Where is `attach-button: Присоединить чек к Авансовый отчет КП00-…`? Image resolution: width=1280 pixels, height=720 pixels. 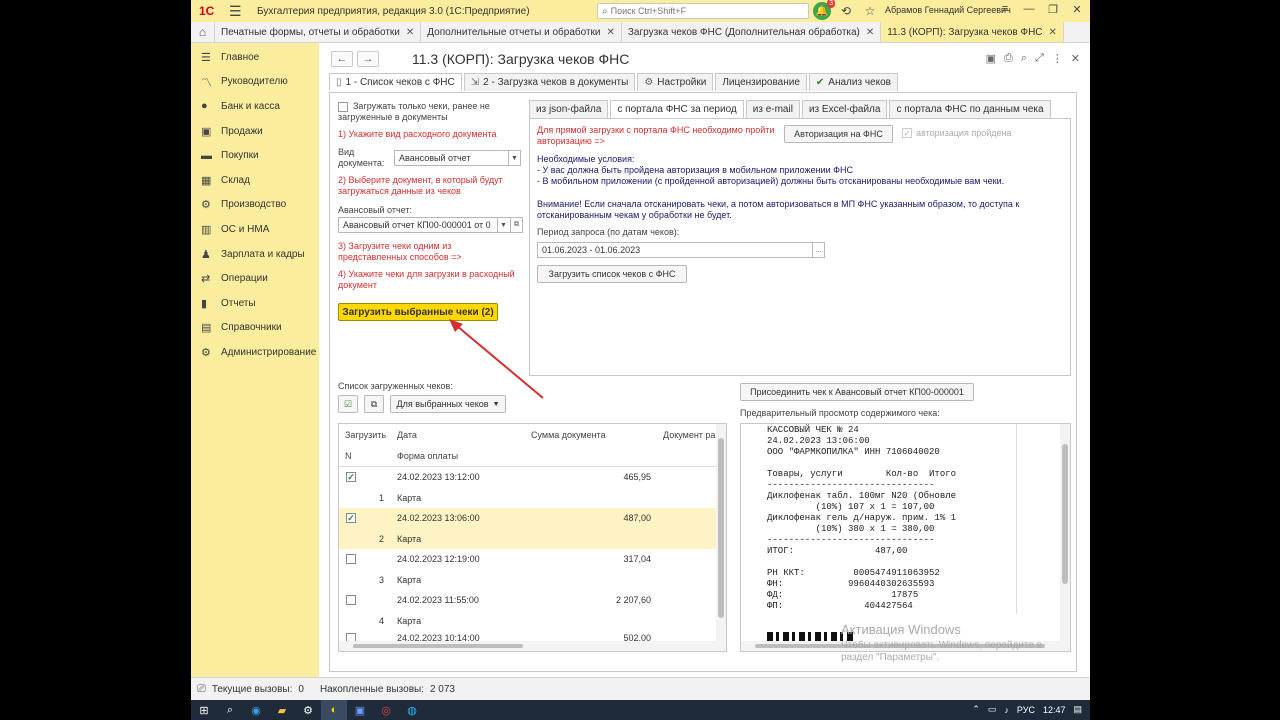
attach-button: Присоединить чек к Авансовый отчет КП00-… is located at coordinates (857, 392).